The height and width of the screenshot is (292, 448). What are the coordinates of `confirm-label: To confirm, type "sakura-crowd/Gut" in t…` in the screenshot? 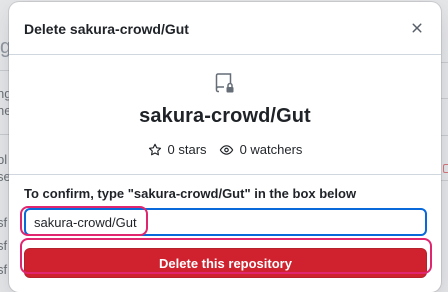 It's located at (190, 193).